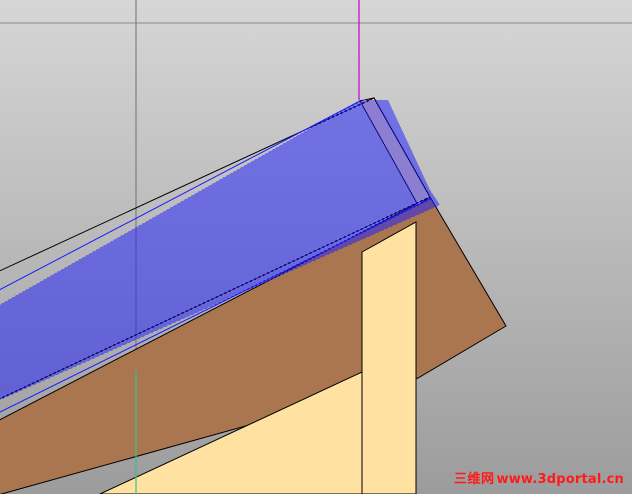  What do you see at coordinates (474, 479) in the screenshot?
I see `watermark-cn-text: 三维网` at bounding box center [474, 479].